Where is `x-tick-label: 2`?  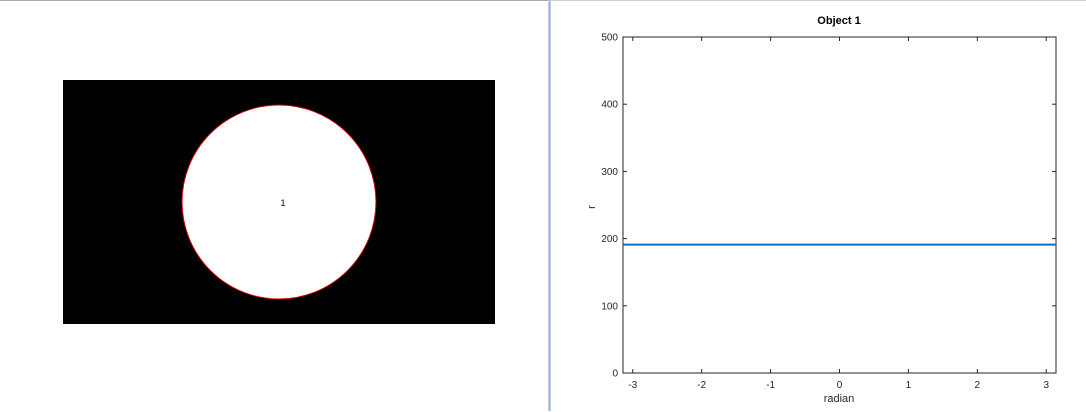 x-tick-label: 2 is located at coordinates (978, 385).